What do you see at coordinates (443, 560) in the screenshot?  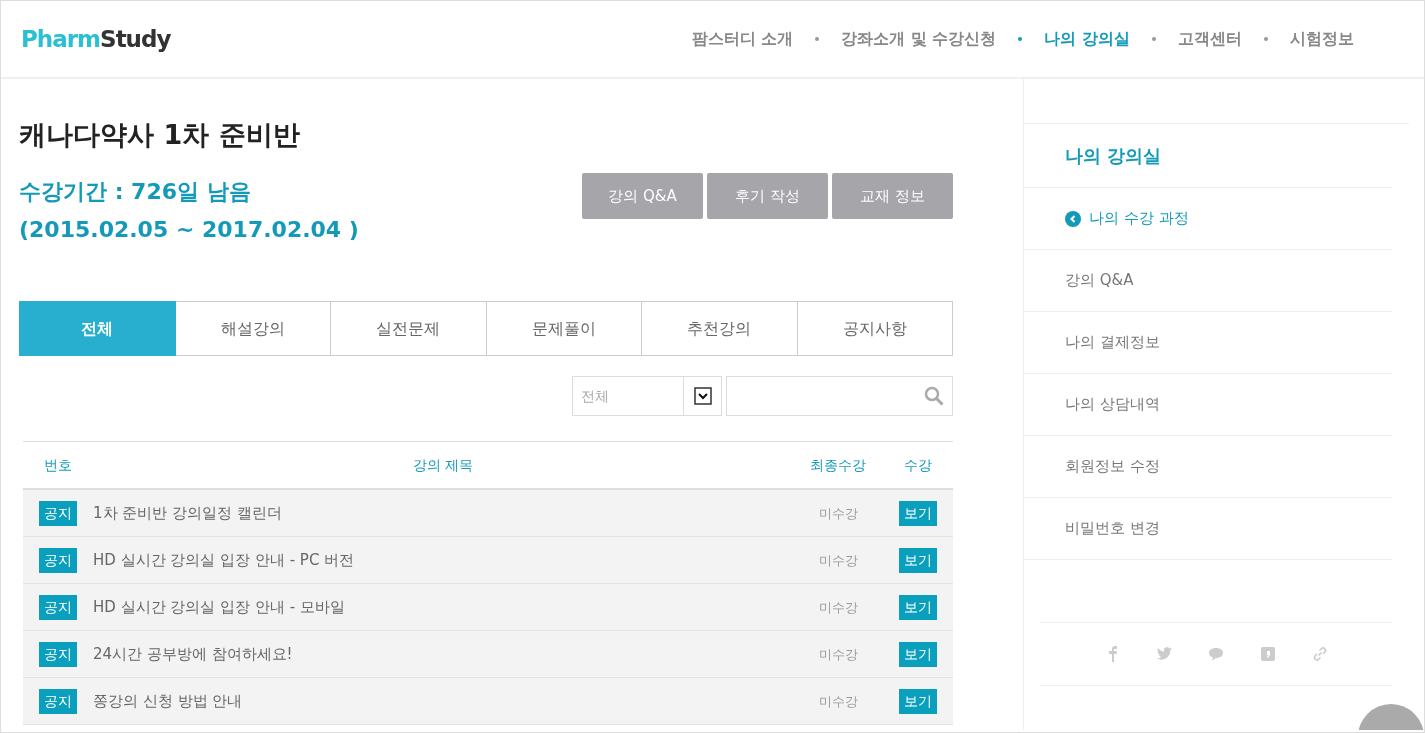 I see `lecture-title: HD 실시간 강의실 입장 안내 - PC 버전` at bounding box center [443, 560].